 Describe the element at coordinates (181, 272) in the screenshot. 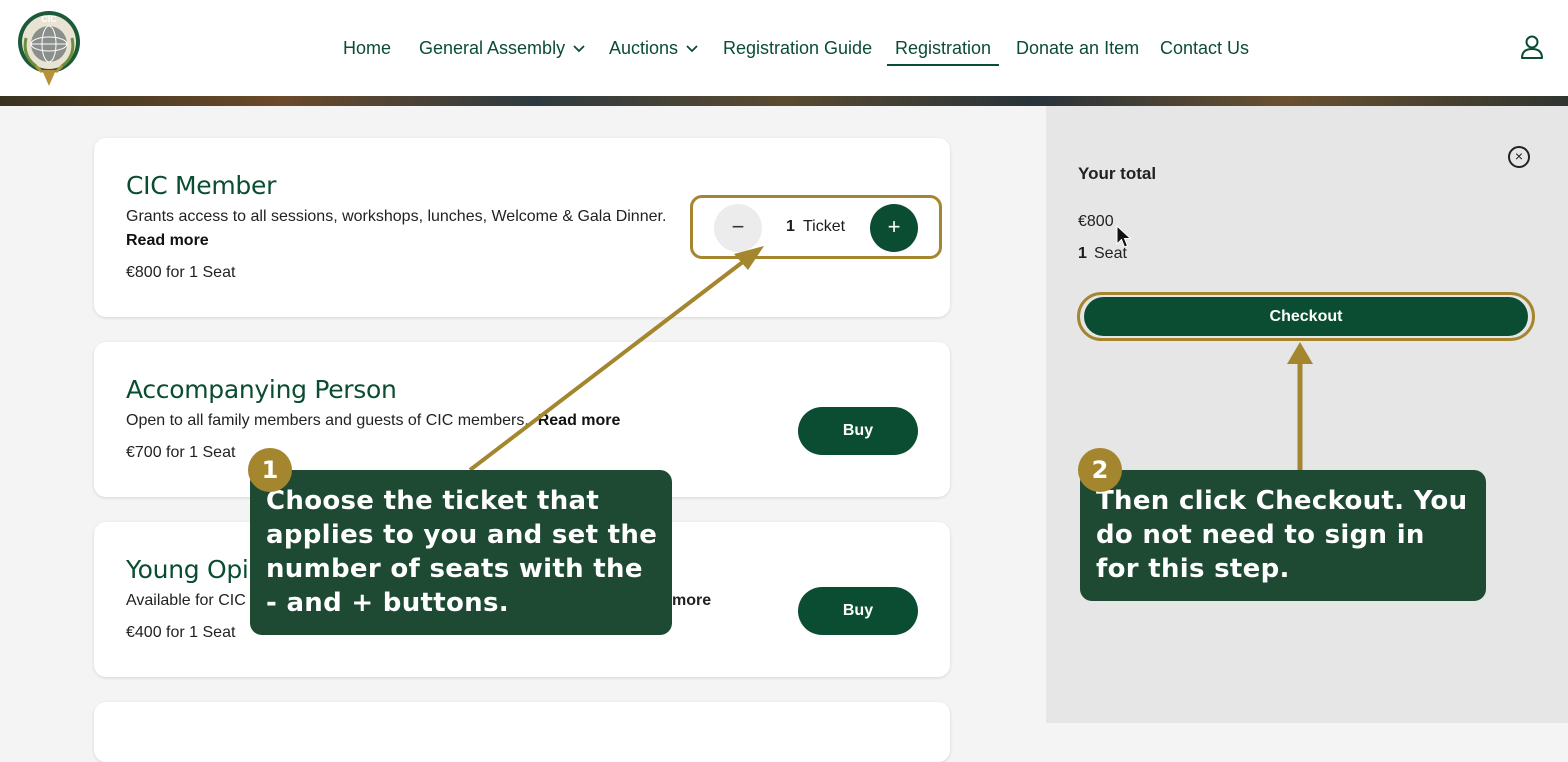

I see `ticket-price: €800 for 1 Seat` at that location.